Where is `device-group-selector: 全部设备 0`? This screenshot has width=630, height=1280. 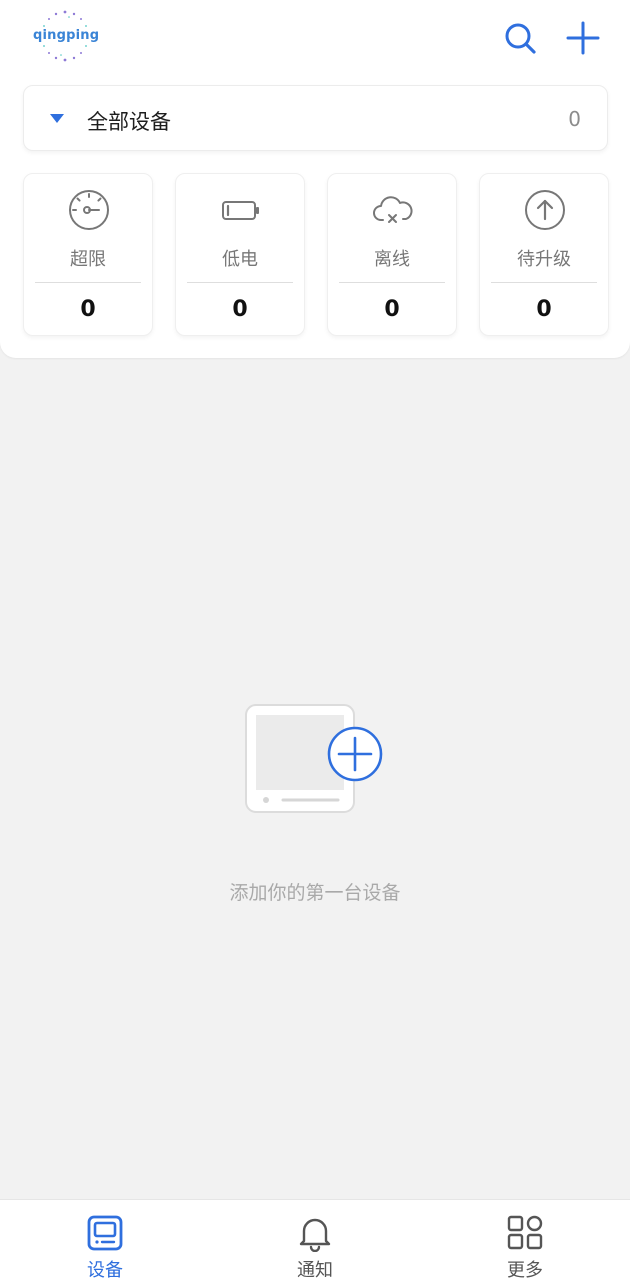
device-group-selector: 全部设备 0 is located at coordinates (315, 118).